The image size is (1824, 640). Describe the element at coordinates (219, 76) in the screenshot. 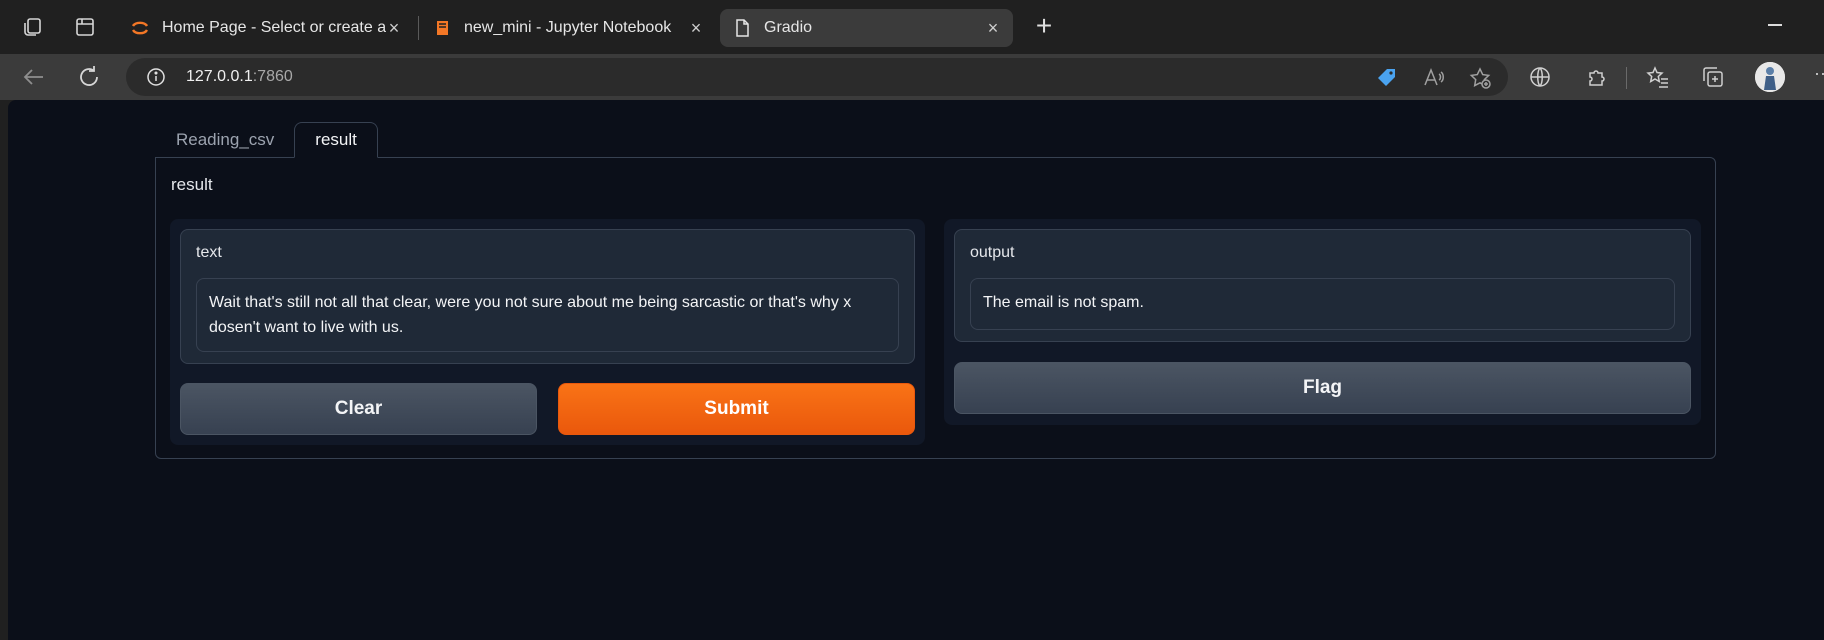

I see `url-host: 127.0.0.1` at that location.